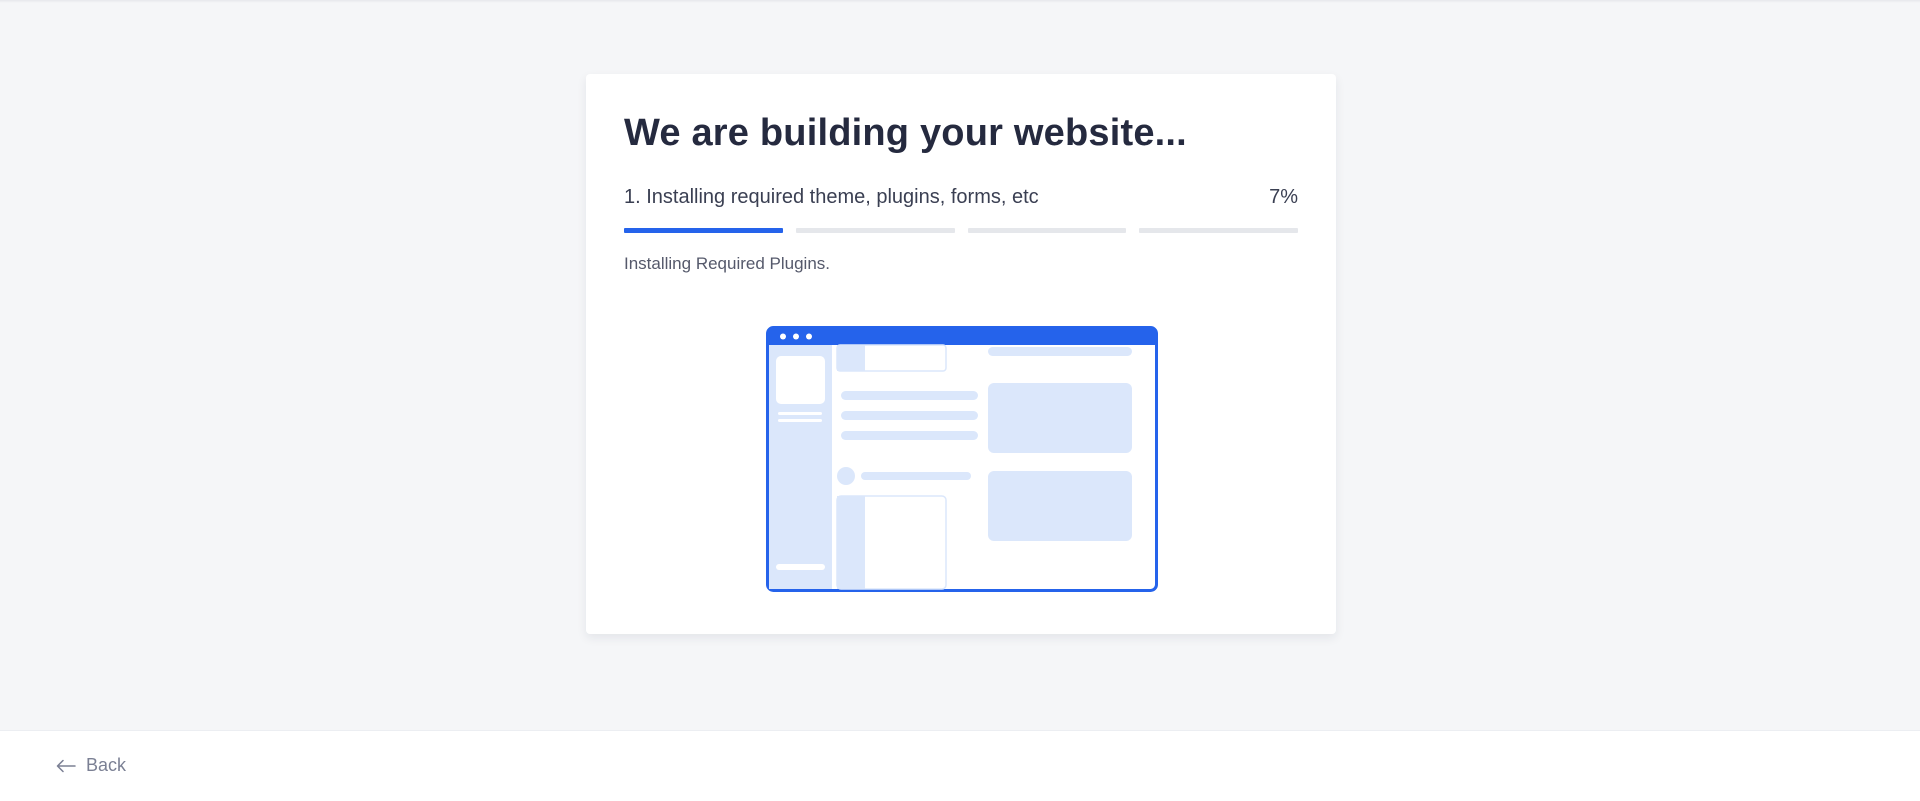  What do you see at coordinates (961, 230) in the screenshot?
I see `progress-bar` at bounding box center [961, 230].